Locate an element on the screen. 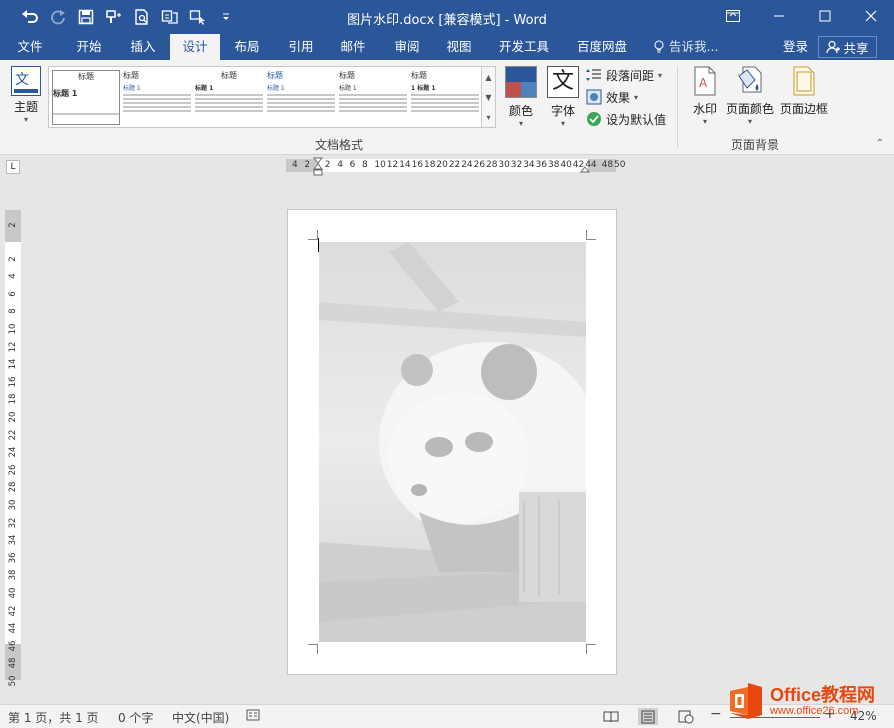 Image resolution: width=894 pixels, height=728 pixels. watermark-button: A 水印 ▾ is located at coordinates (705, 96).